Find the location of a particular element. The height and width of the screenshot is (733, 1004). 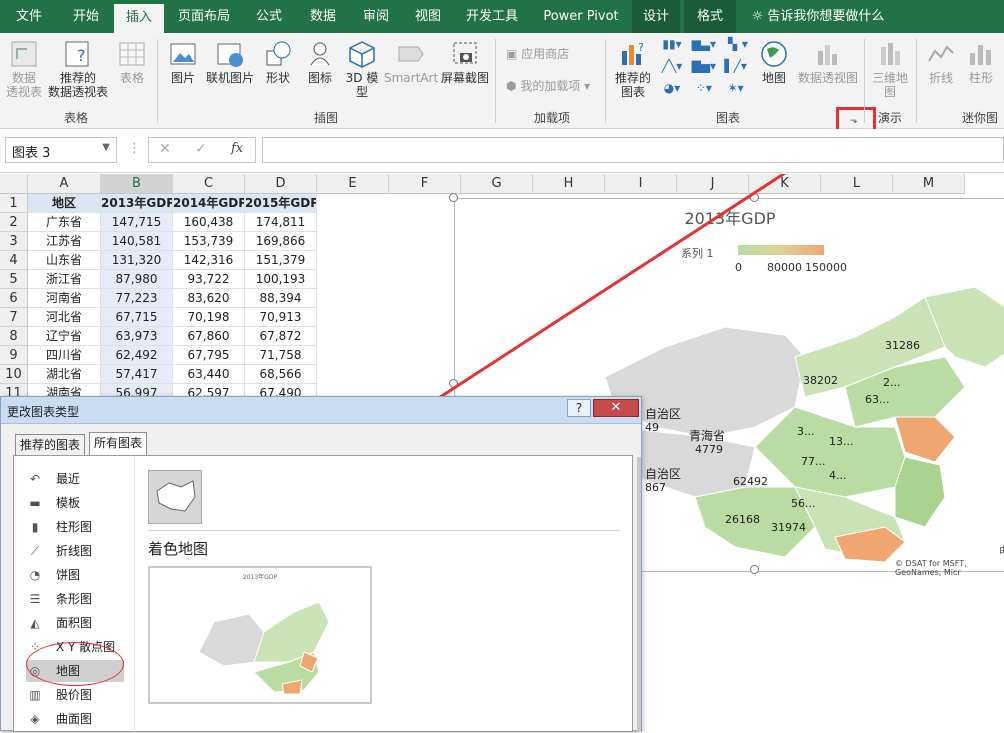

picture-icon is located at coordinates (183, 54).